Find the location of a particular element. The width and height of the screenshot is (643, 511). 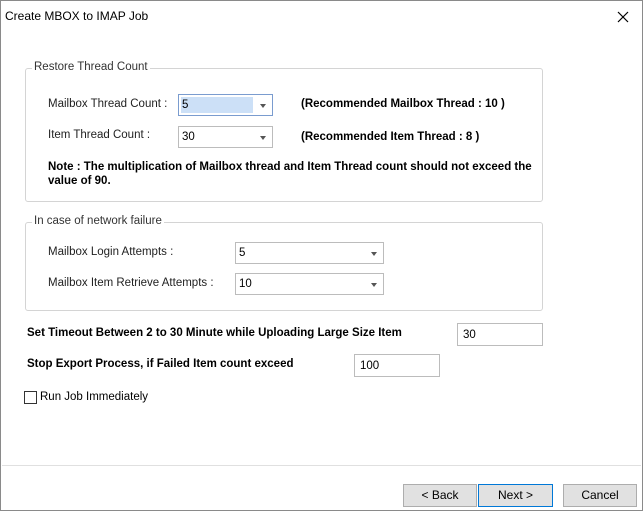

item-thread-dropdown: 30 is located at coordinates (225, 137).